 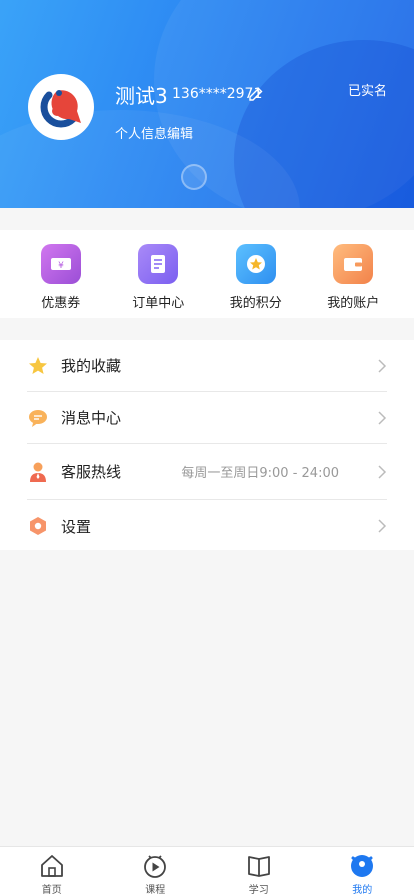 I want to click on quick-points: 我的积分, so click(x=256, y=274).